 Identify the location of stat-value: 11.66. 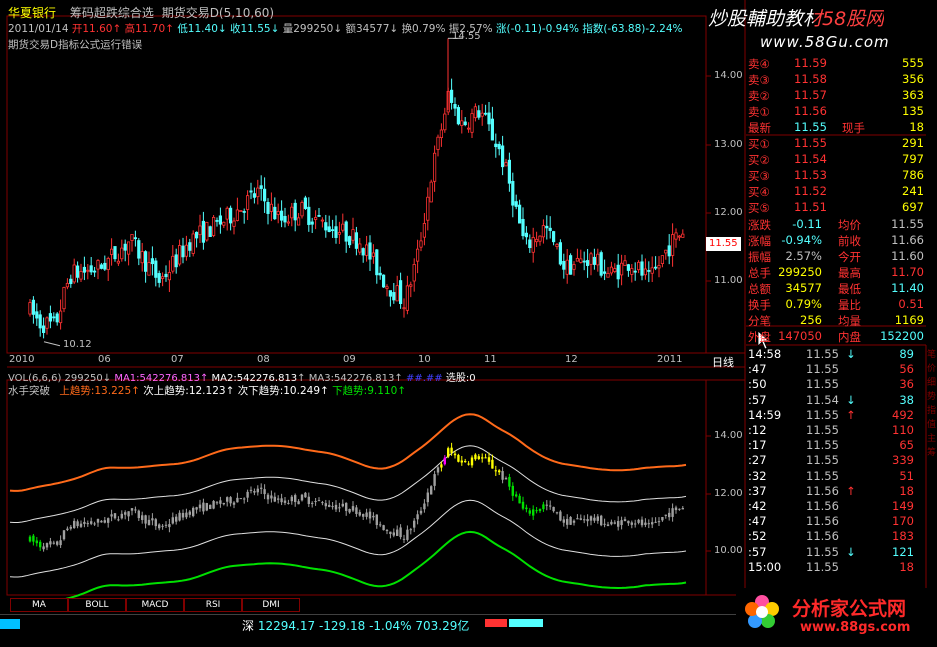
(907, 240).